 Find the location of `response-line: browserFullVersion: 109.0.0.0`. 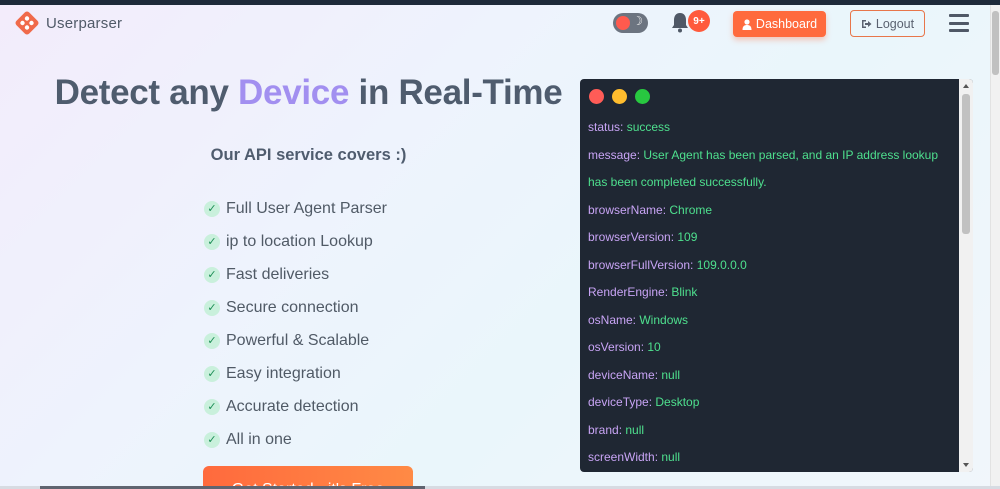

response-line: browserFullVersion: 109.0.0.0 is located at coordinates (667, 264).